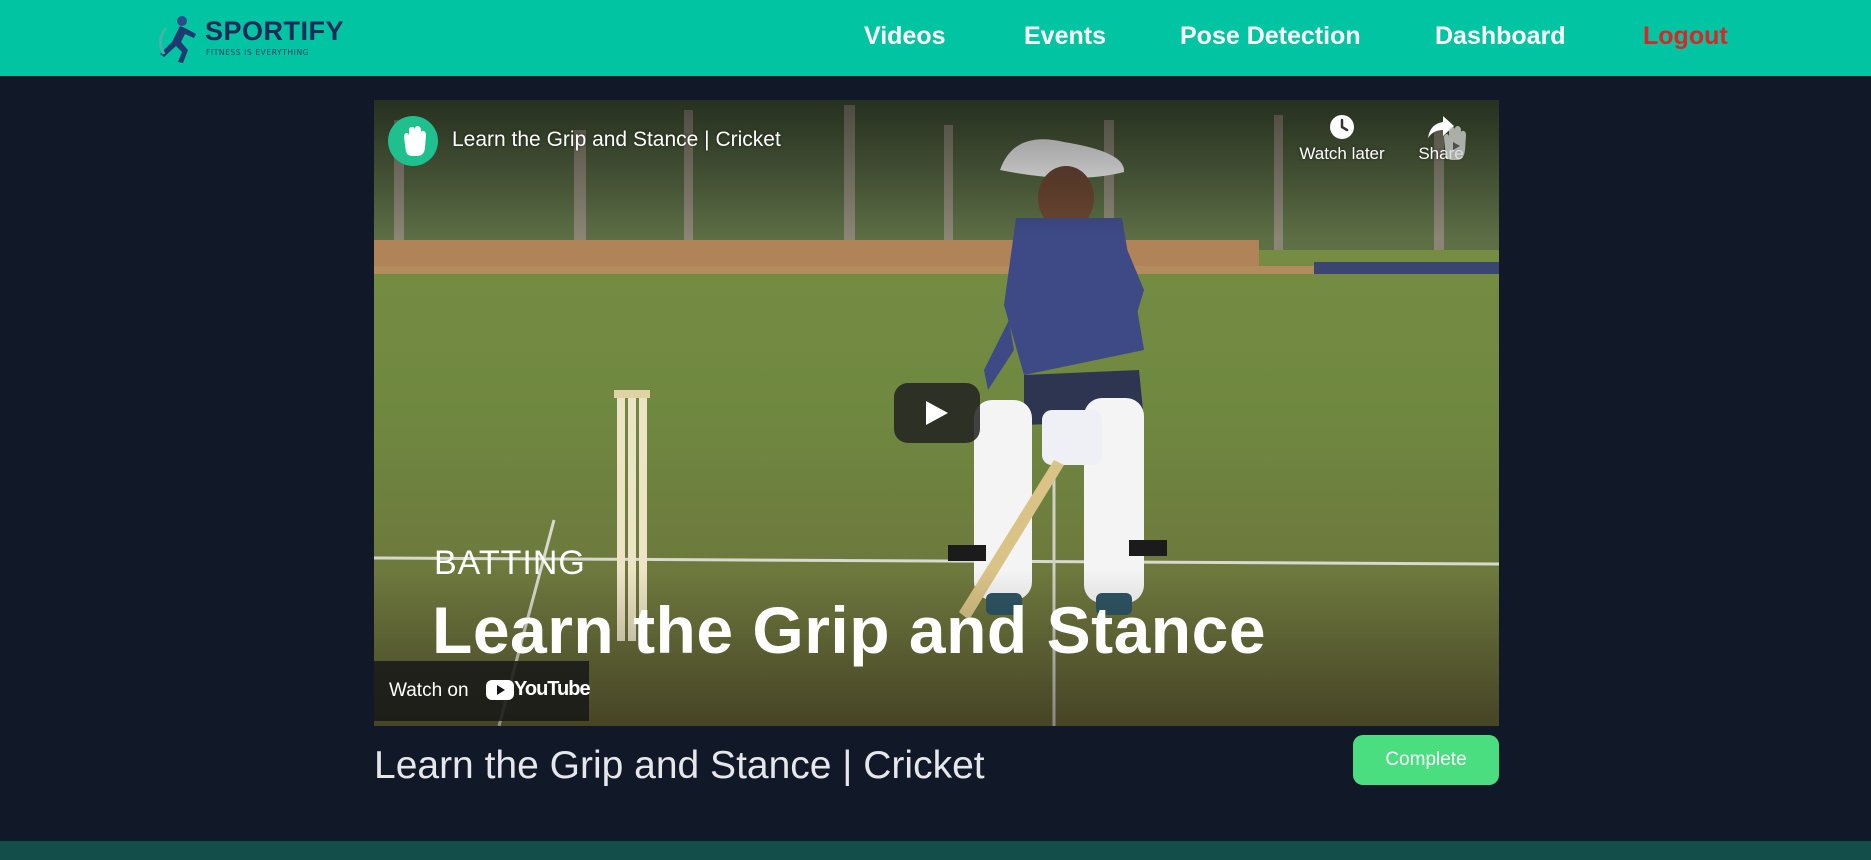 The width and height of the screenshot is (1871, 860). What do you see at coordinates (177, 39) in the screenshot?
I see `runner-icon` at bounding box center [177, 39].